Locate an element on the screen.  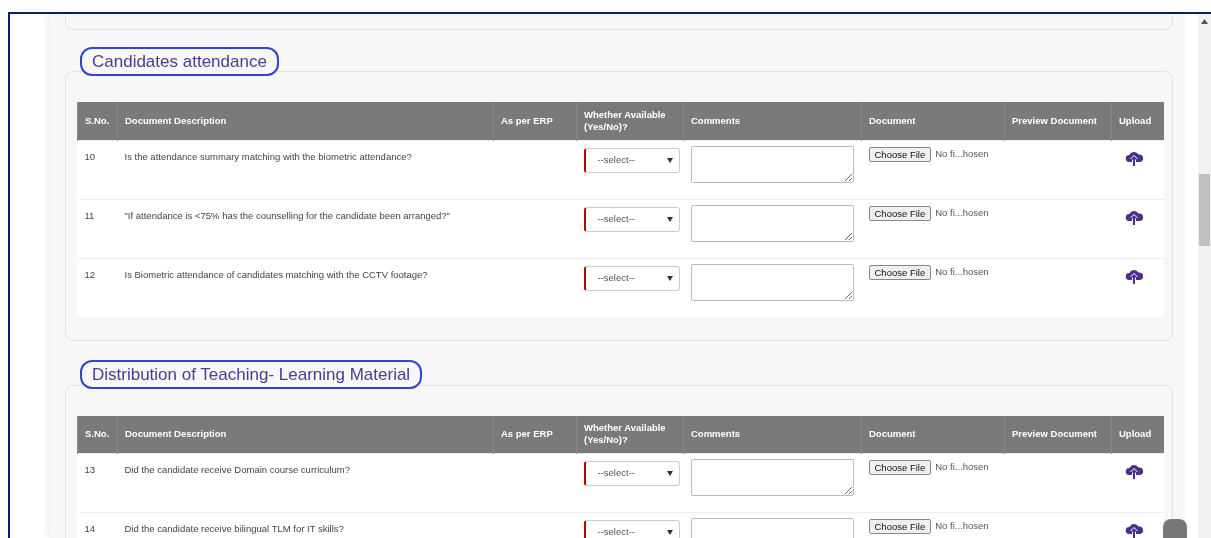
scroll-up-icon is located at coordinates (1204, 21).